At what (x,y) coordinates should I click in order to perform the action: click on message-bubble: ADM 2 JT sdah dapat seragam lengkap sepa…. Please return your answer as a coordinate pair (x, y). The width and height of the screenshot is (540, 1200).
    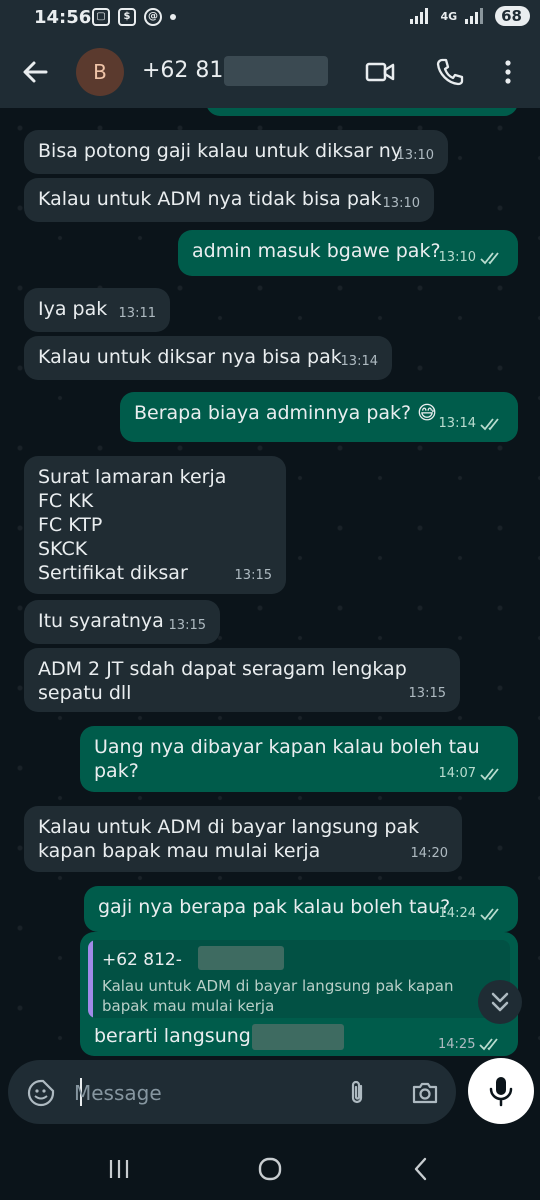
    Looking at the image, I should click on (242, 680).